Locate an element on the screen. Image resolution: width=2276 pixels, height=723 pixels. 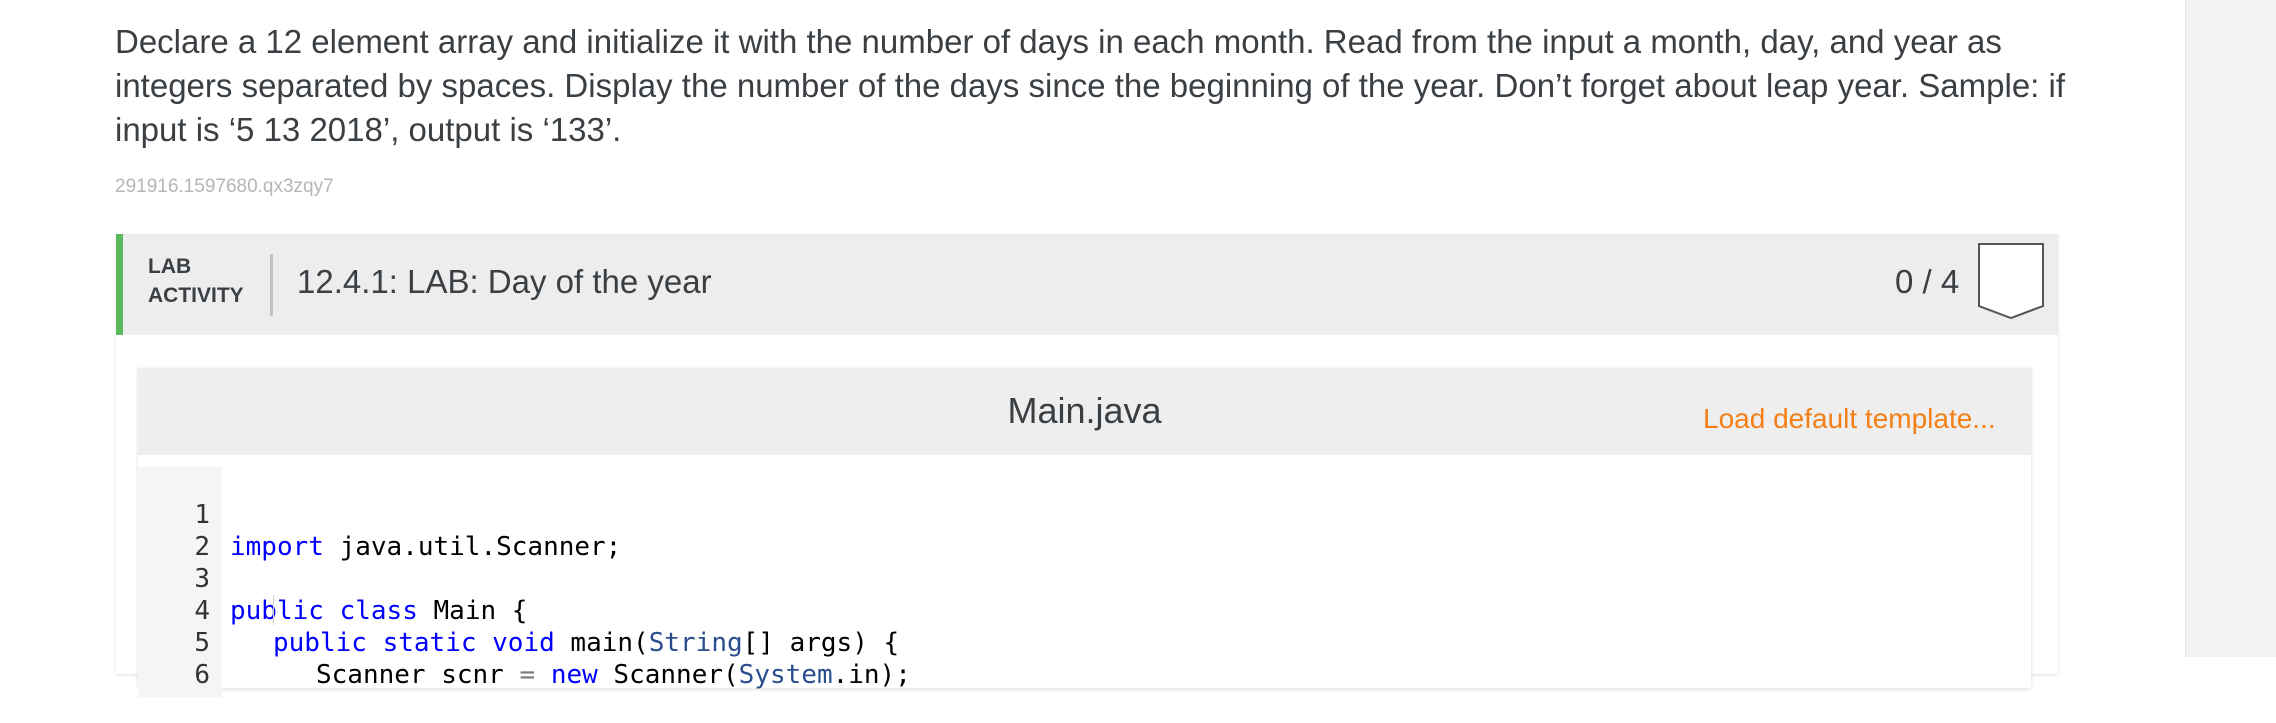
header-divider is located at coordinates (271, 285).